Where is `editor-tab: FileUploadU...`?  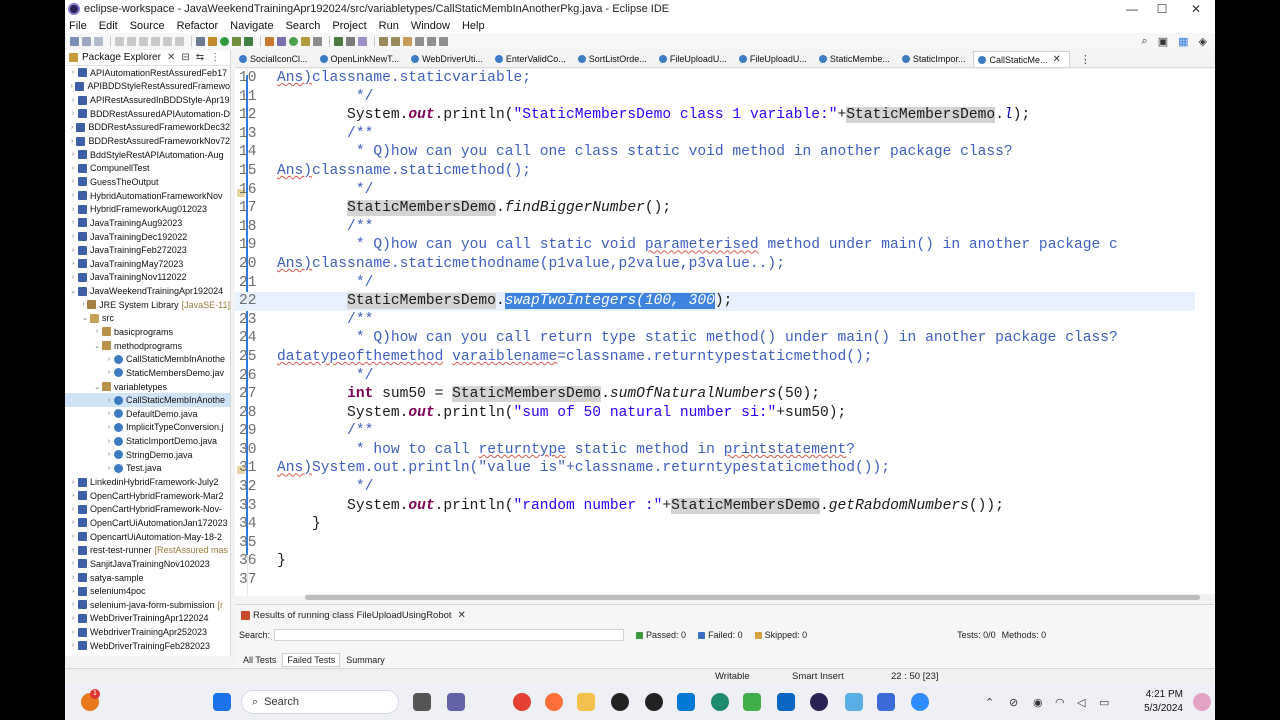 editor-tab: FileUploadU... is located at coordinates (695, 59).